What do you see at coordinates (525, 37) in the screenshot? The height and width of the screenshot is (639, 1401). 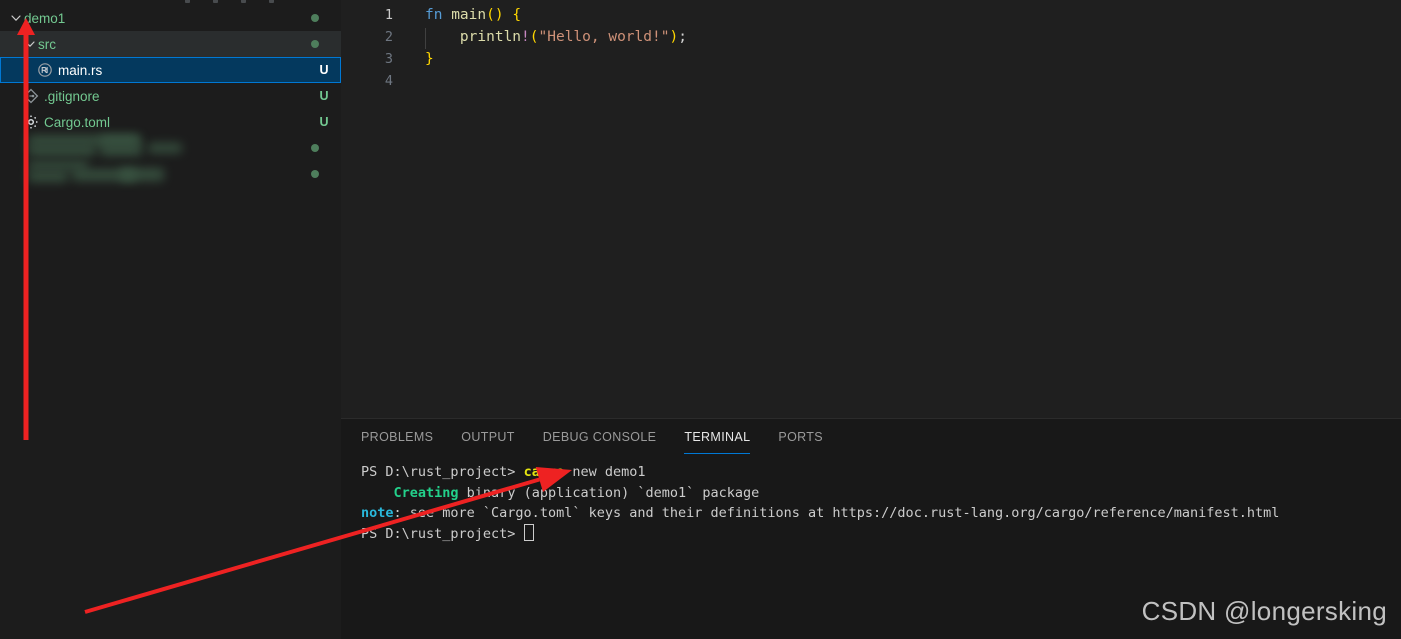 I see `code-token: !` at bounding box center [525, 37].